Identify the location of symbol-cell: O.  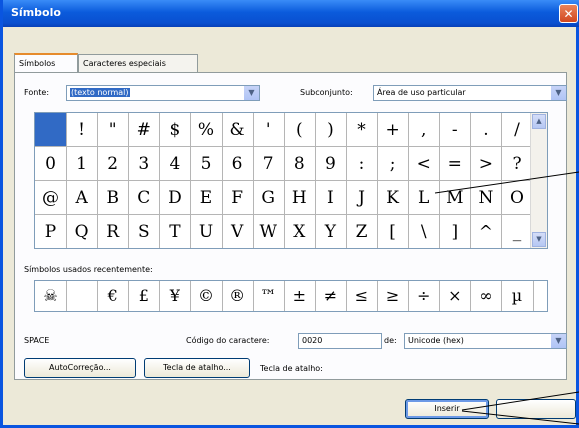
(517, 198).